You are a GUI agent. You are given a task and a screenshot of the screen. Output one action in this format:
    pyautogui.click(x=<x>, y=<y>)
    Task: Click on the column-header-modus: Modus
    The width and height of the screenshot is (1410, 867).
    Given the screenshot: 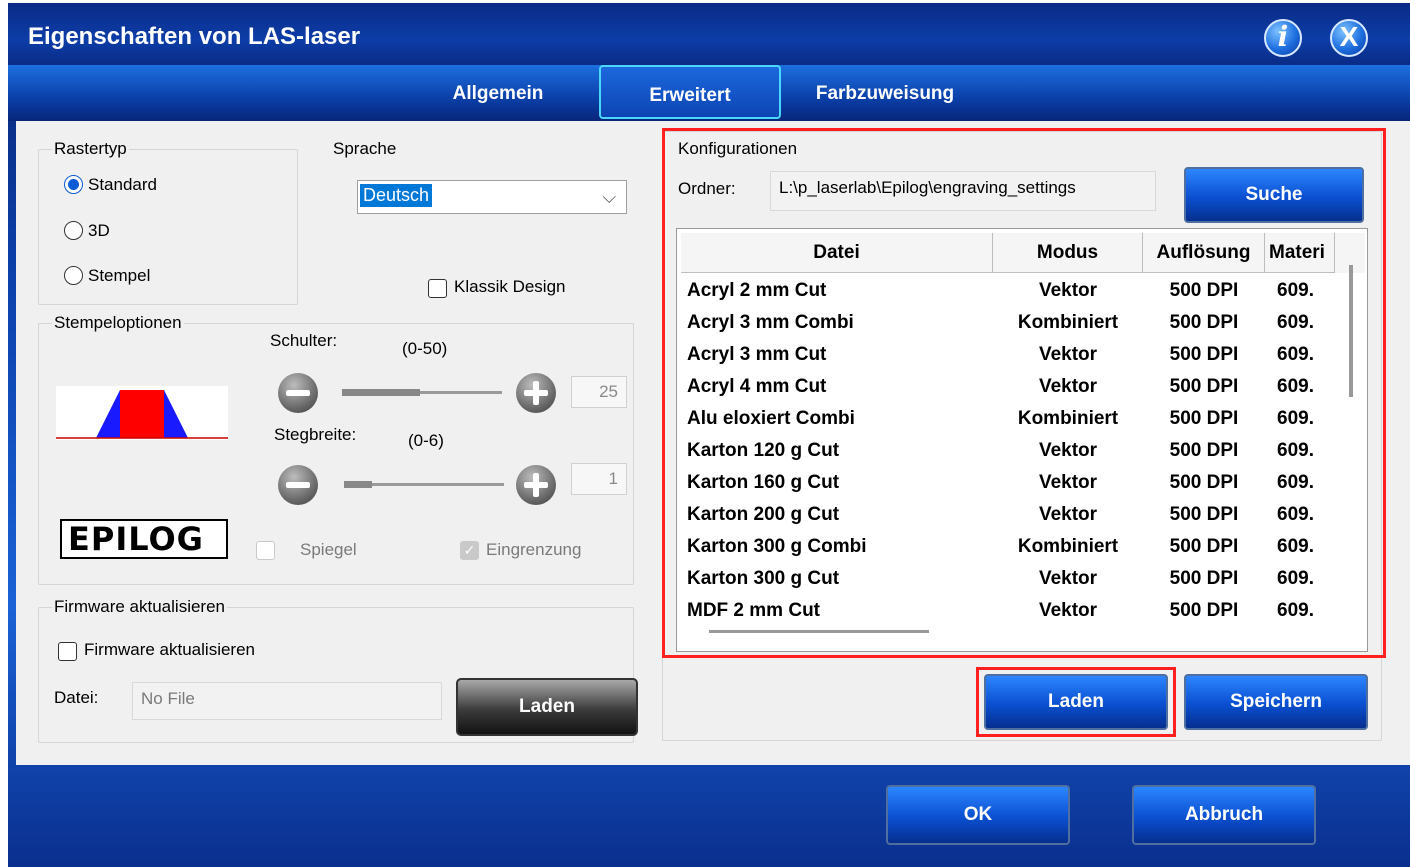 What is the action you would take?
    pyautogui.click(x=1068, y=253)
    